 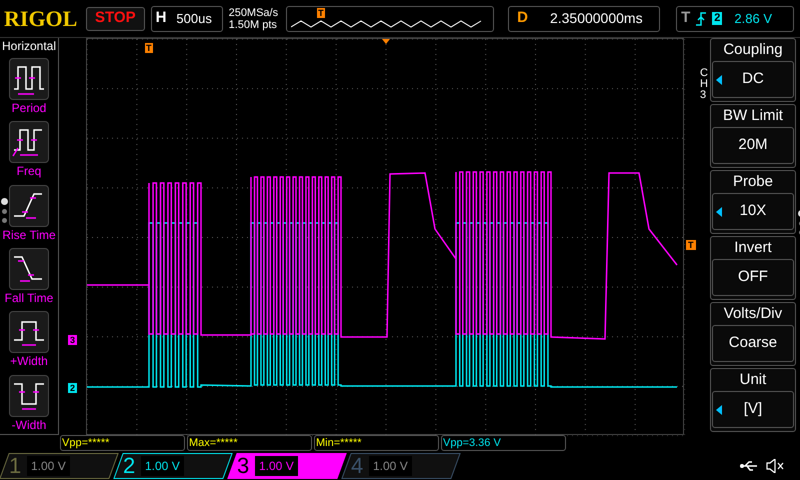 What do you see at coordinates (753, 334) in the screenshot?
I see `softkey-button: Volts/Div Coarse` at bounding box center [753, 334].